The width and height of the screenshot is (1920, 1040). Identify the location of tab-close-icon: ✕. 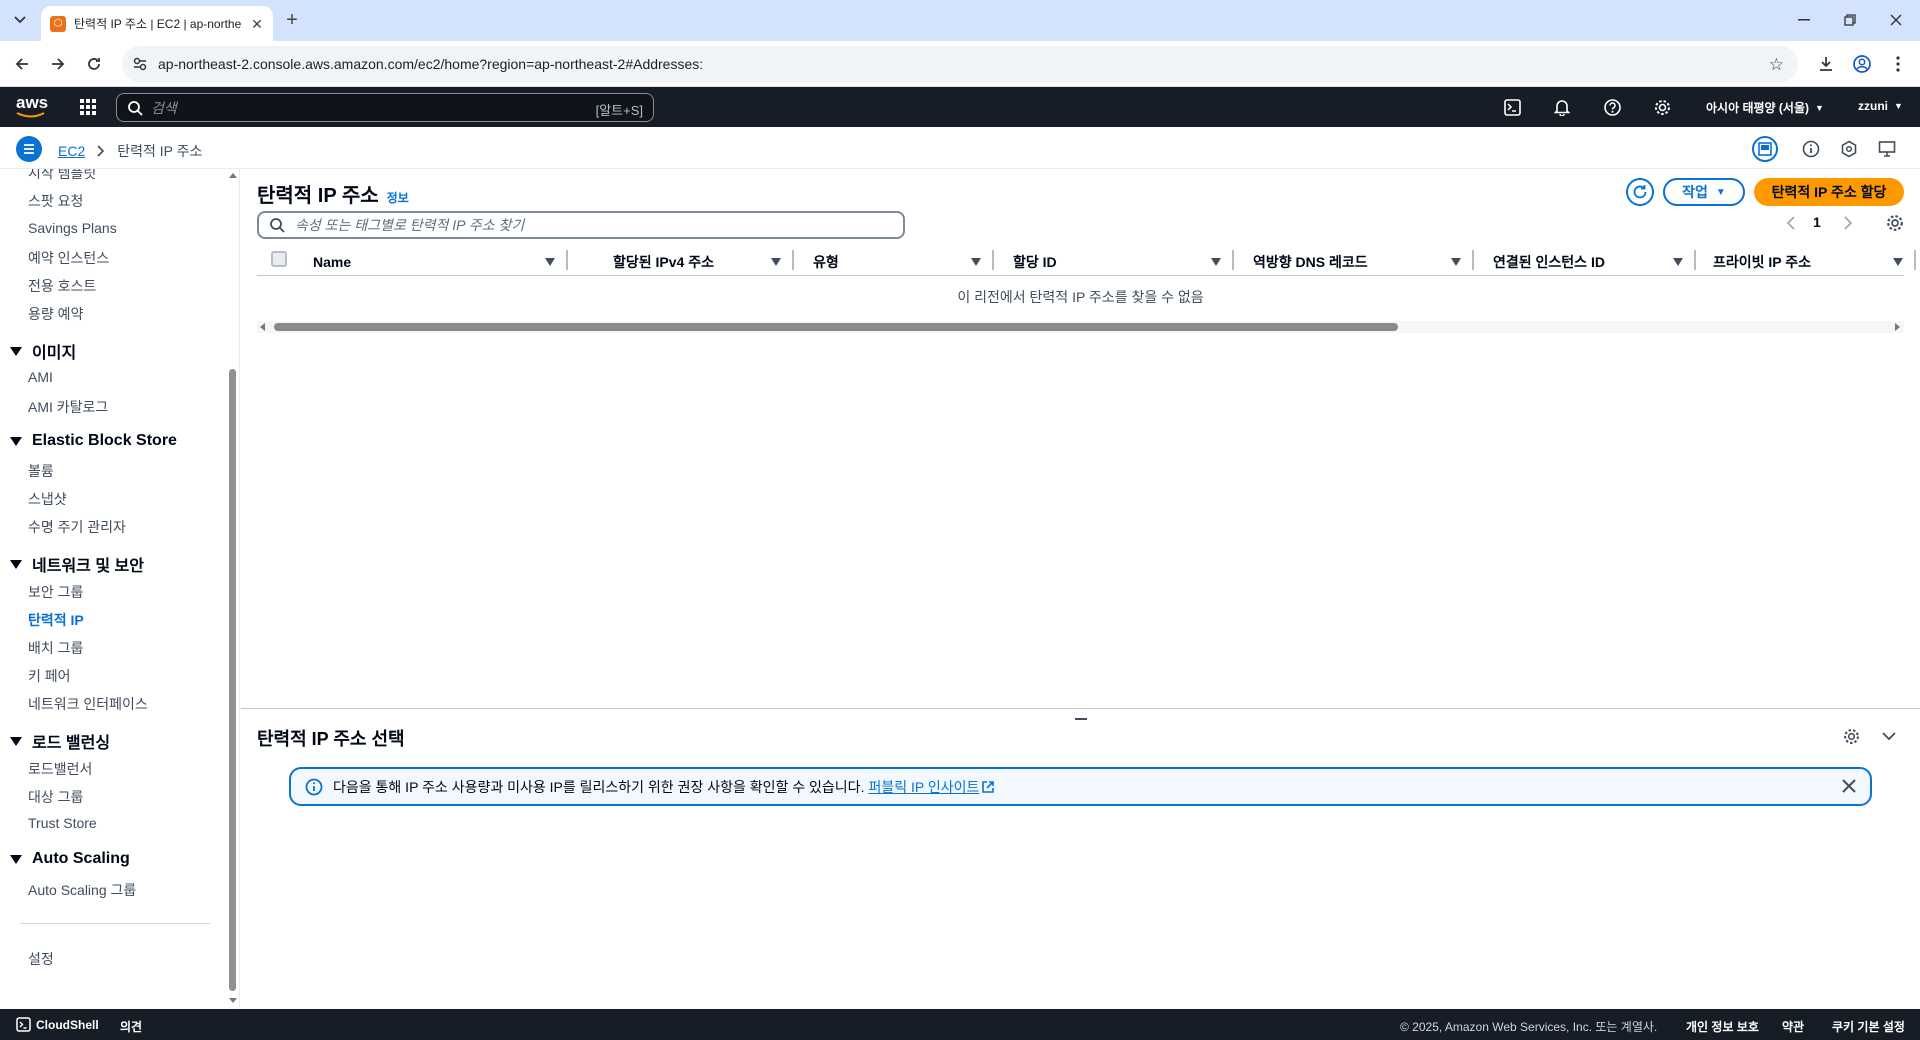
(257, 24).